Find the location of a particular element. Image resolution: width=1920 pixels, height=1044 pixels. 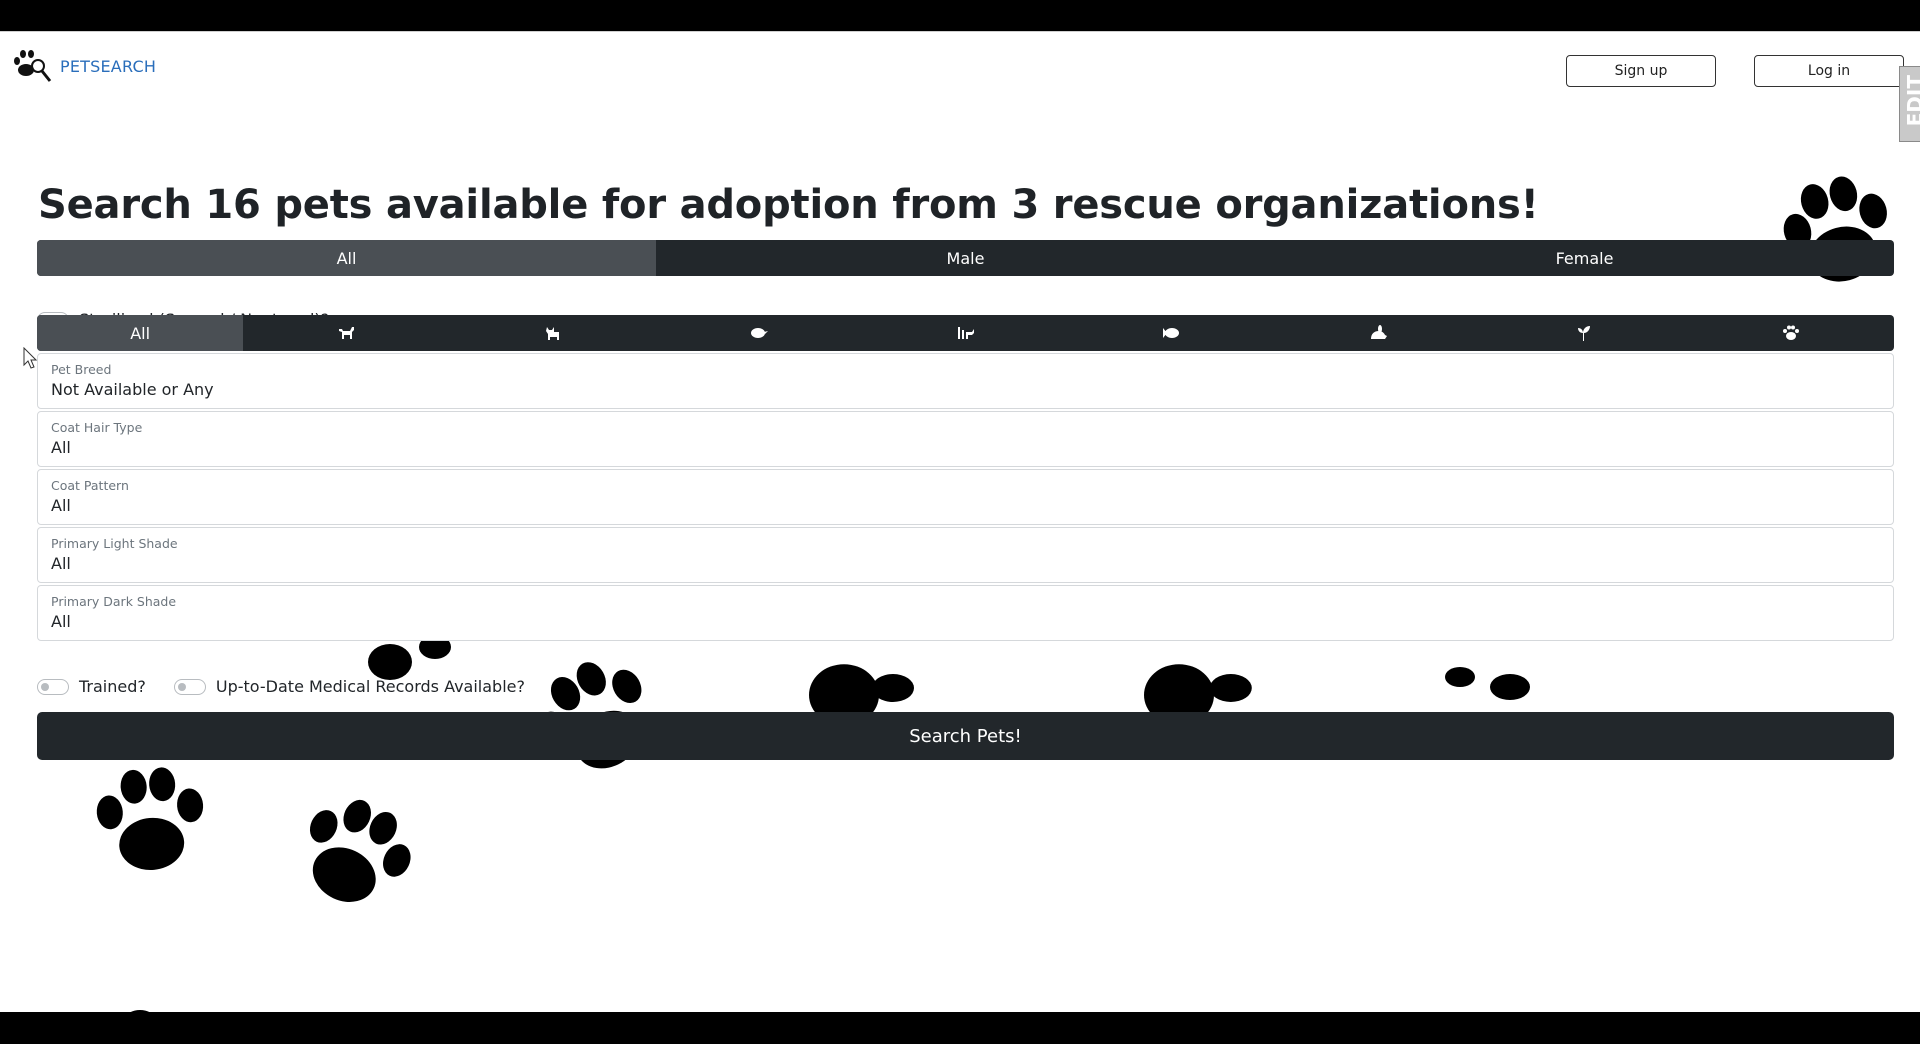

sex-option-all: All is located at coordinates (346, 258).